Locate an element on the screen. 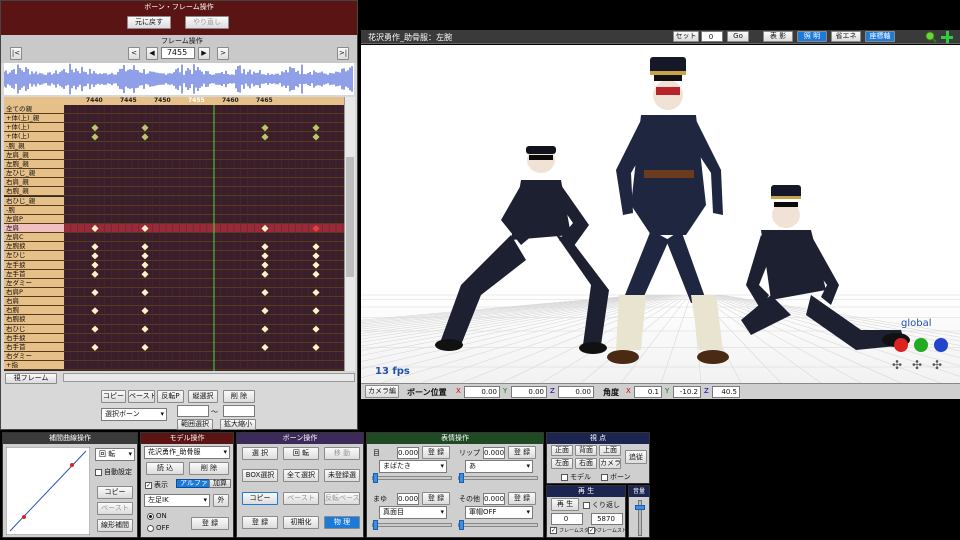 This screenshot has height=540, width=960. range-start-input is located at coordinates (193, 411).